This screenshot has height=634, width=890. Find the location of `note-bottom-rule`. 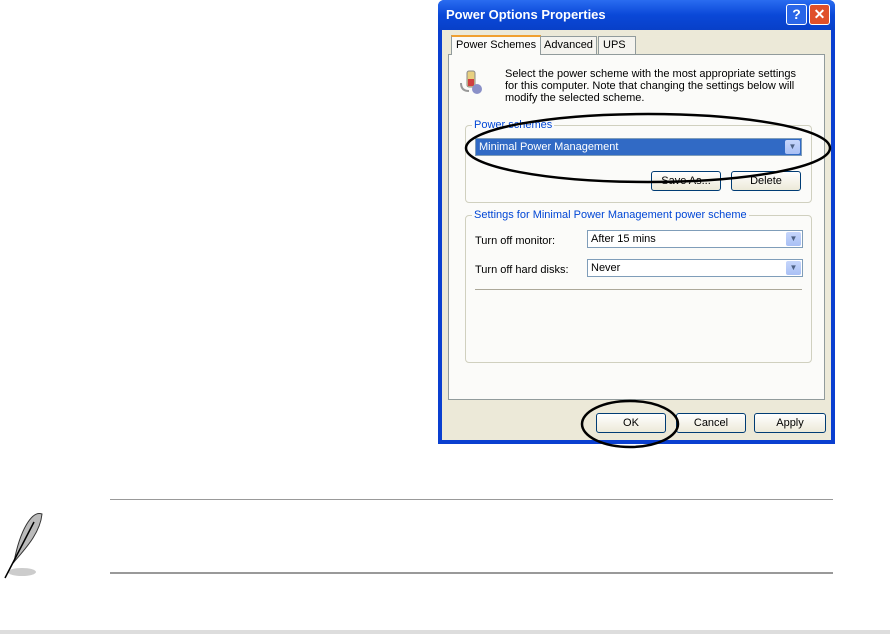

note-bottom-rule is located at coordinates (471, 573).